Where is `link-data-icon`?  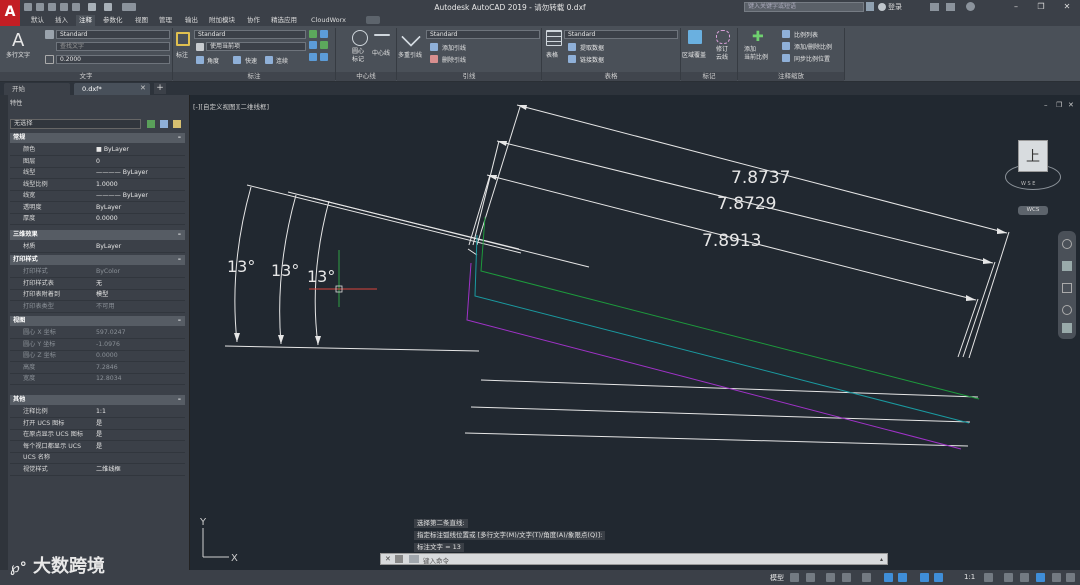
link-data-icon is located at coordinates (572, 59).